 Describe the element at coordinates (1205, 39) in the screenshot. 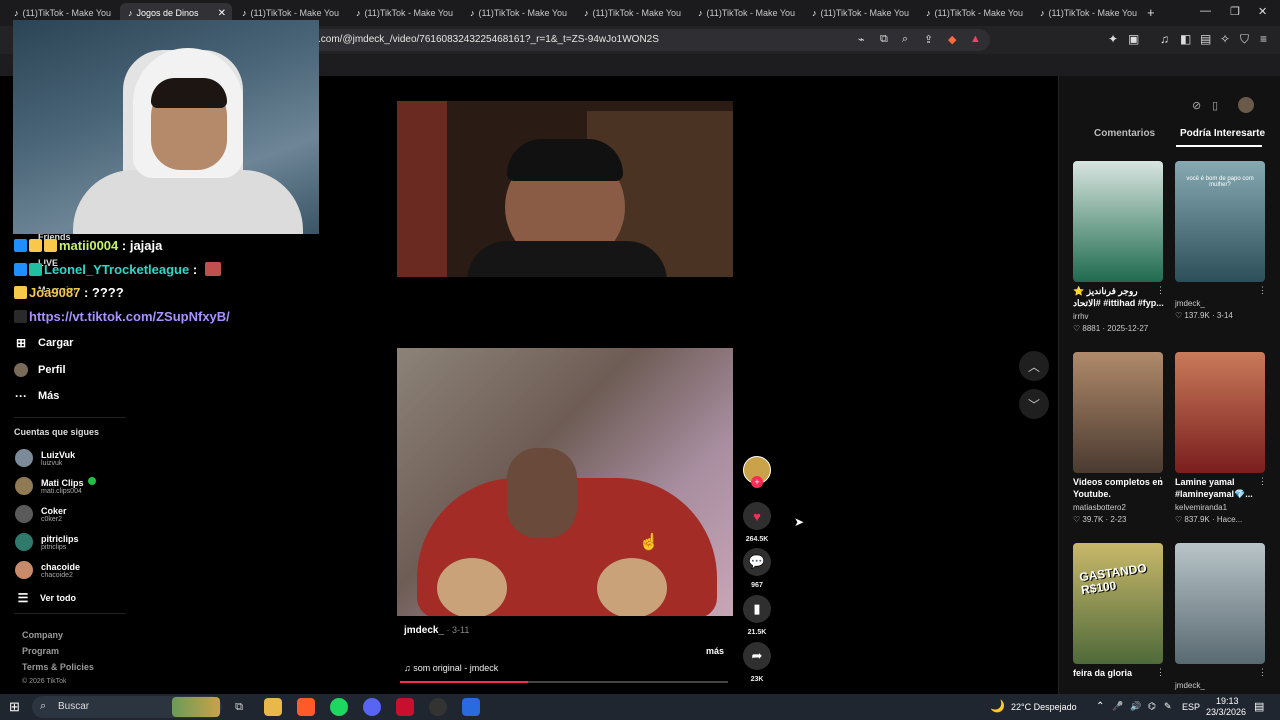

I see `wallet-2-icon: ▤` at that location.